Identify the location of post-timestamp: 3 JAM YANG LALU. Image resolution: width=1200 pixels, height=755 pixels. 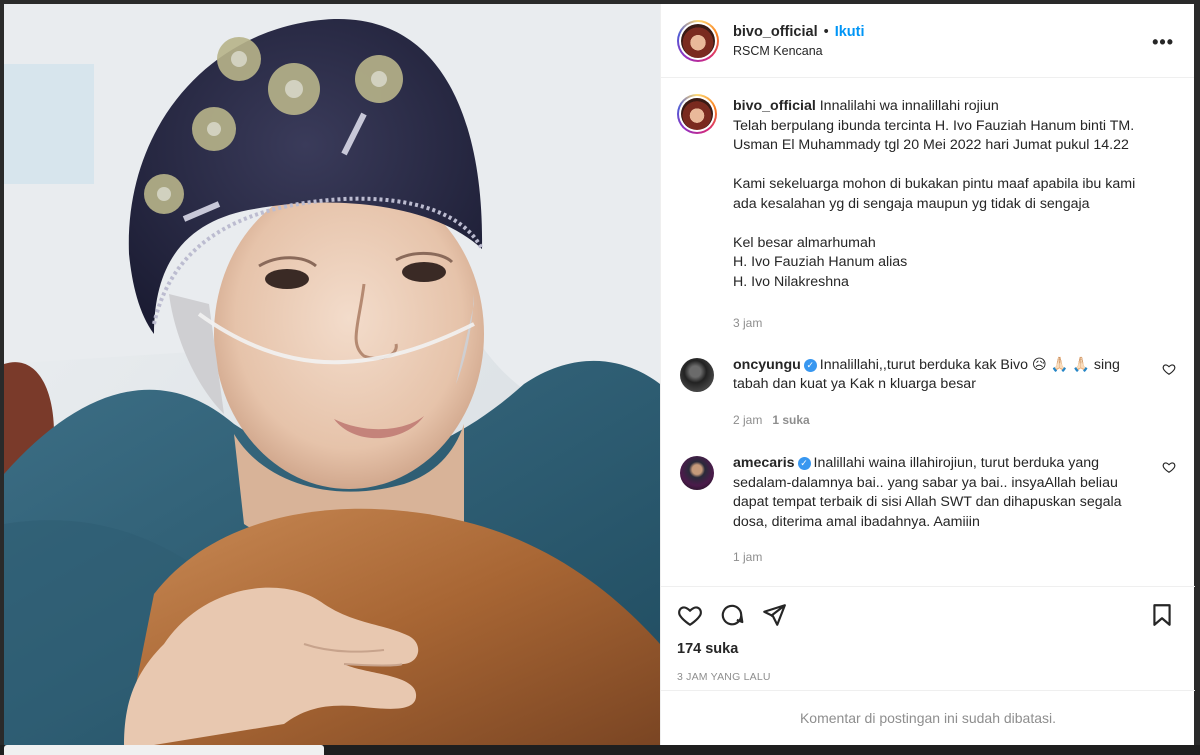
(928, 677).